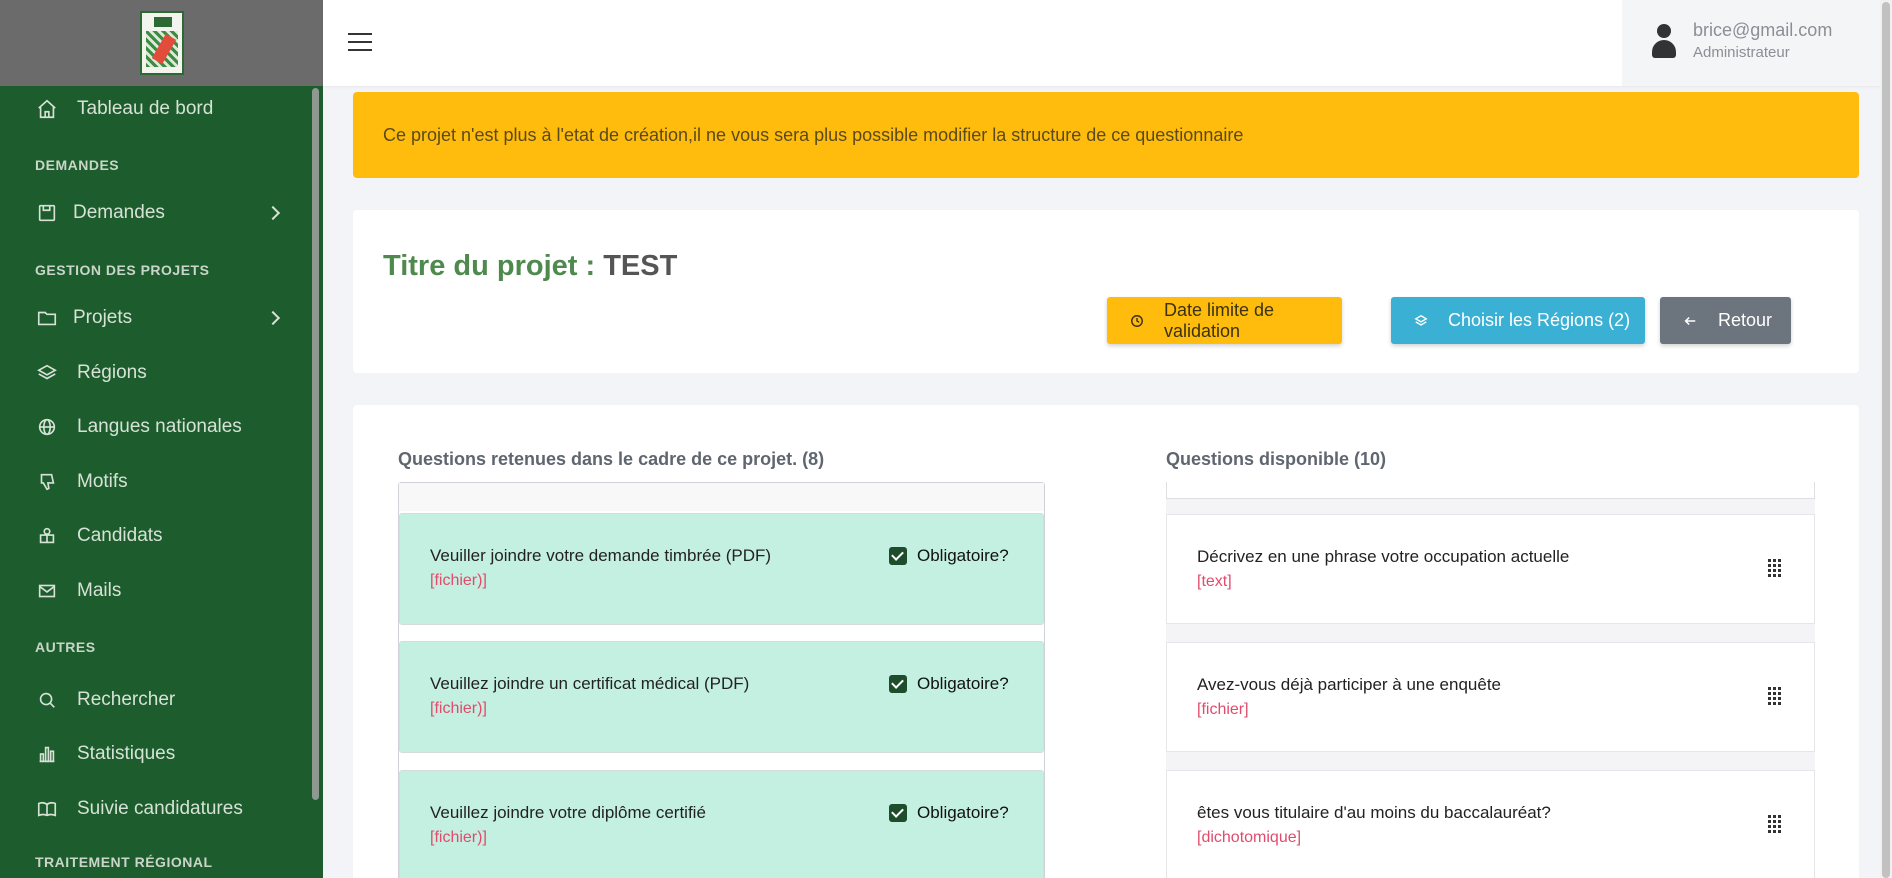 The image size is (1892, 878). I want to click on sidebar-item-candidats: Candidats, so click(157, 536).